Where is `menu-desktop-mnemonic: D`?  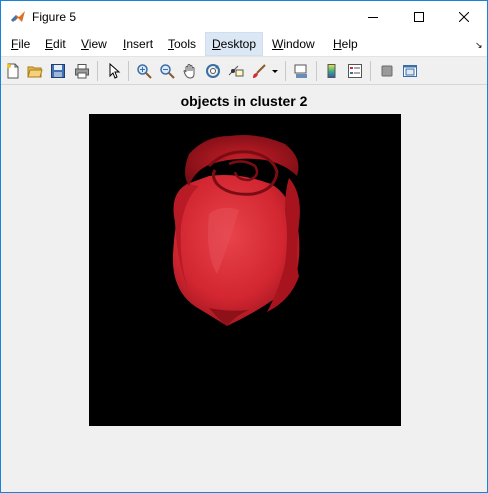 menu-desktop-mnemonic: D is located at coordinates (216, 44).